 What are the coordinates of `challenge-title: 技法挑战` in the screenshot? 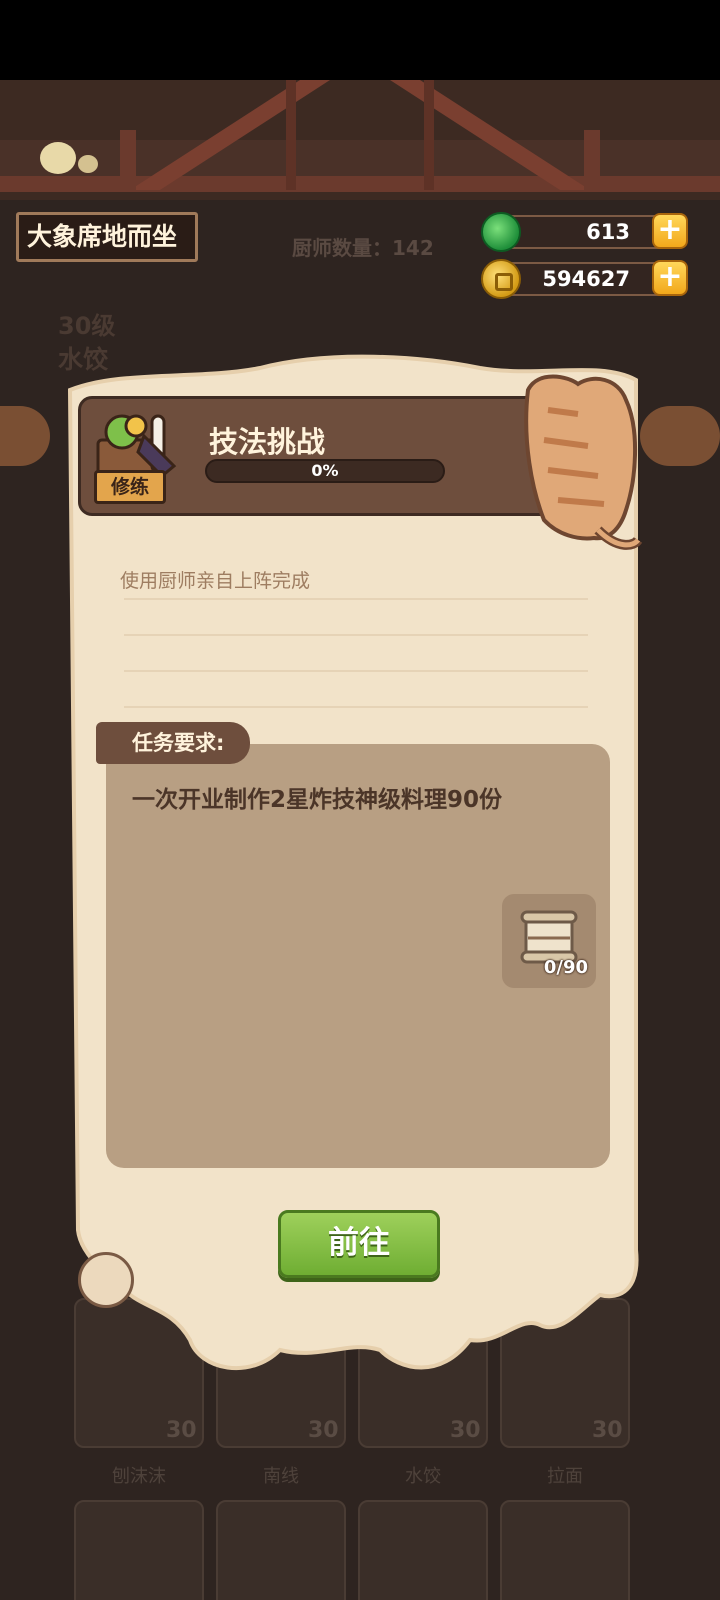 It's located at (267, 442).